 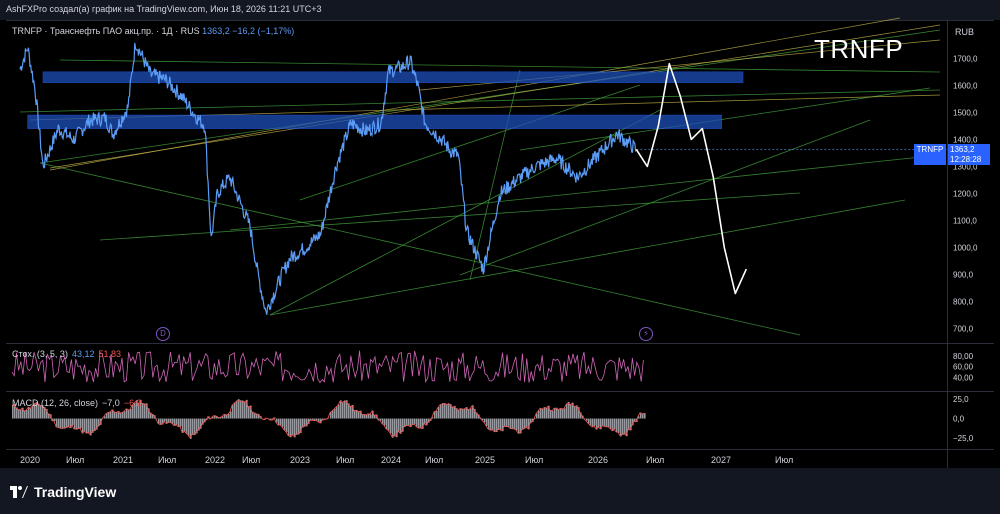 I want to click on price-tag-value-text: 1363,2, so click(x=962, y=149).